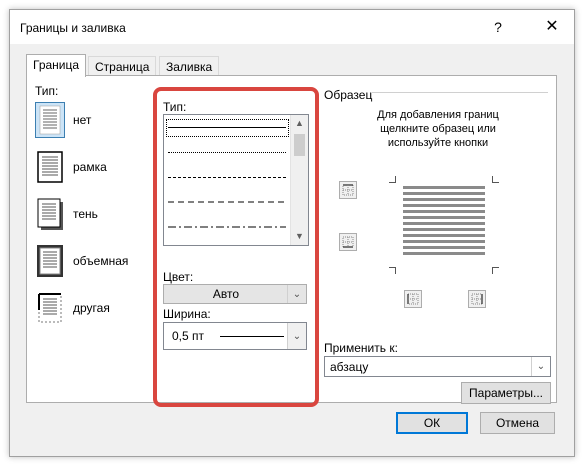  What do you see at coordinates (498, 27) in the screenshot?
I see `help-icon: ?` at bounding box center [498, 27].